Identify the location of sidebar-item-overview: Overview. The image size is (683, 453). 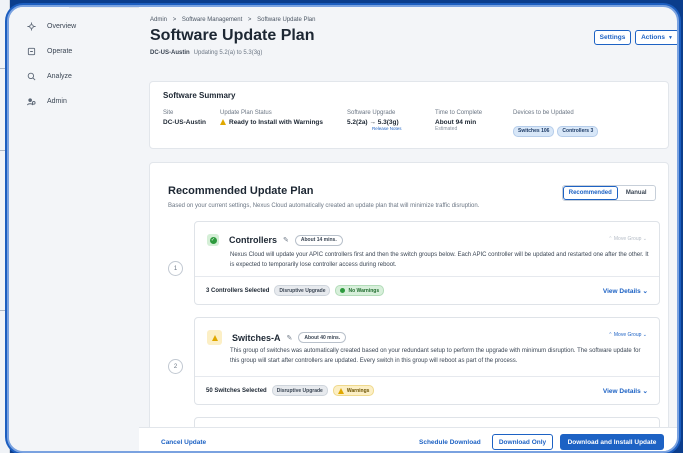
(74, 26).